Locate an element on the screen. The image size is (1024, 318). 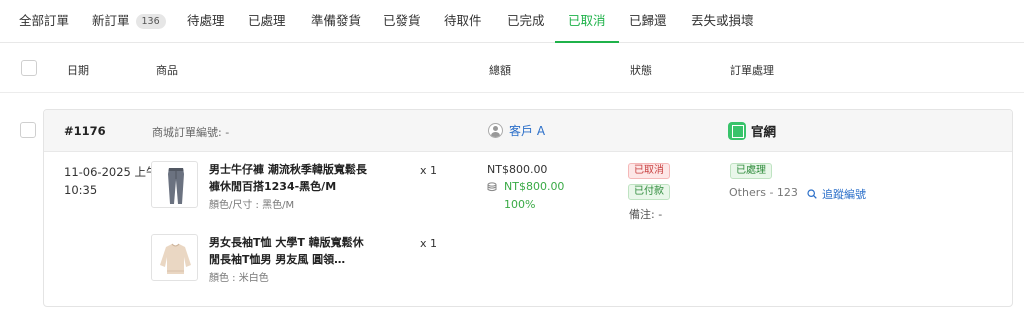
sales-channel: 官網 is located at coordinates (752, 130).